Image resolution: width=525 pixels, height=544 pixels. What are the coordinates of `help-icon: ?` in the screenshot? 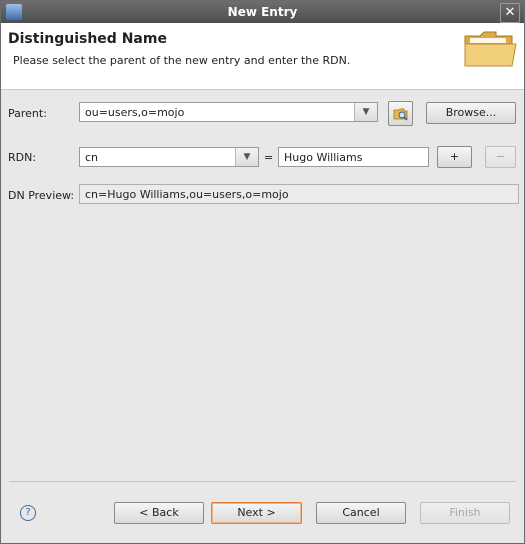 It's located at (28, 513).